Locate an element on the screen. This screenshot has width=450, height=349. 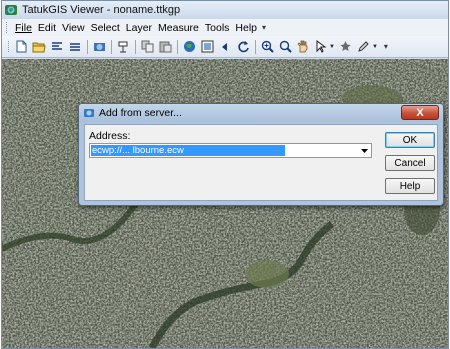
new-file-icon is located at coordinates (21, 47).